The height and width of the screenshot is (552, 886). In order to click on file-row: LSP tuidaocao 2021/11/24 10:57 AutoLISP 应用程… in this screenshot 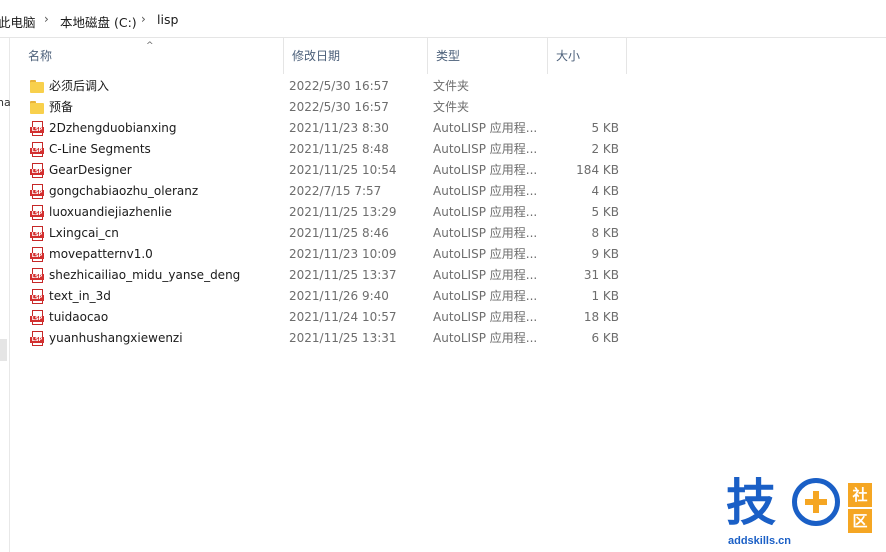, I will do `click(320, 317)`.